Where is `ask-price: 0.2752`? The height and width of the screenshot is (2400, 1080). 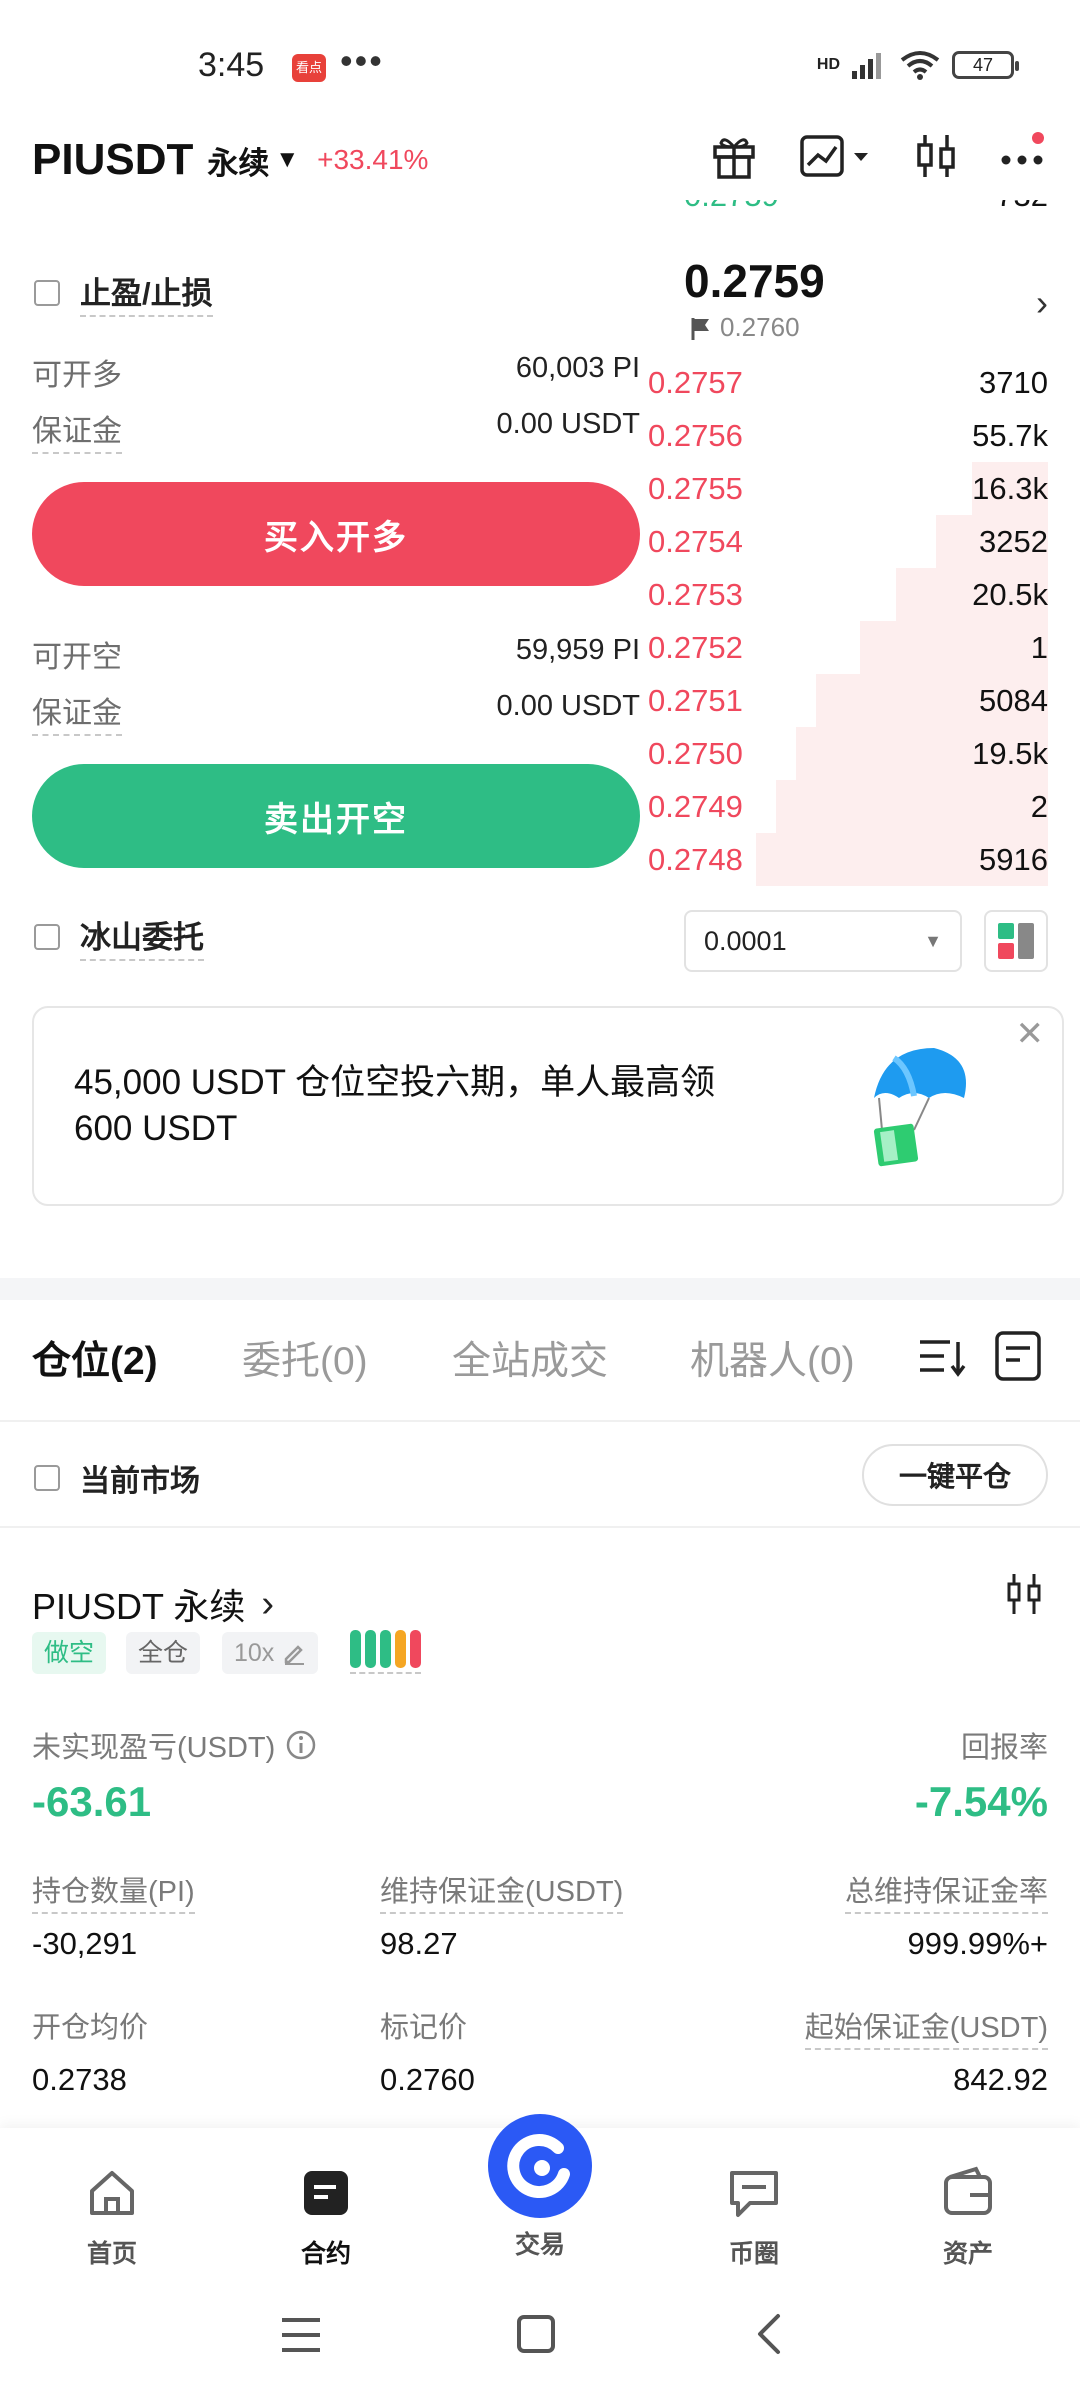 ask-price: 0.2752 is located at coordinates (695, 647).